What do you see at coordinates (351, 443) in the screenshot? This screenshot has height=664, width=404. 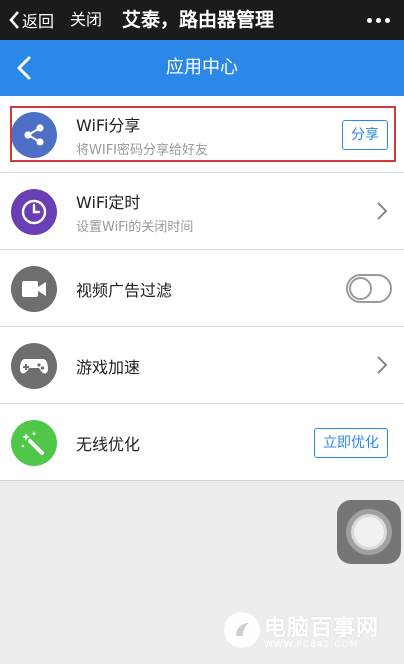 I see `optimize-now-button: 立即优化` at bounding box center [351, 443].